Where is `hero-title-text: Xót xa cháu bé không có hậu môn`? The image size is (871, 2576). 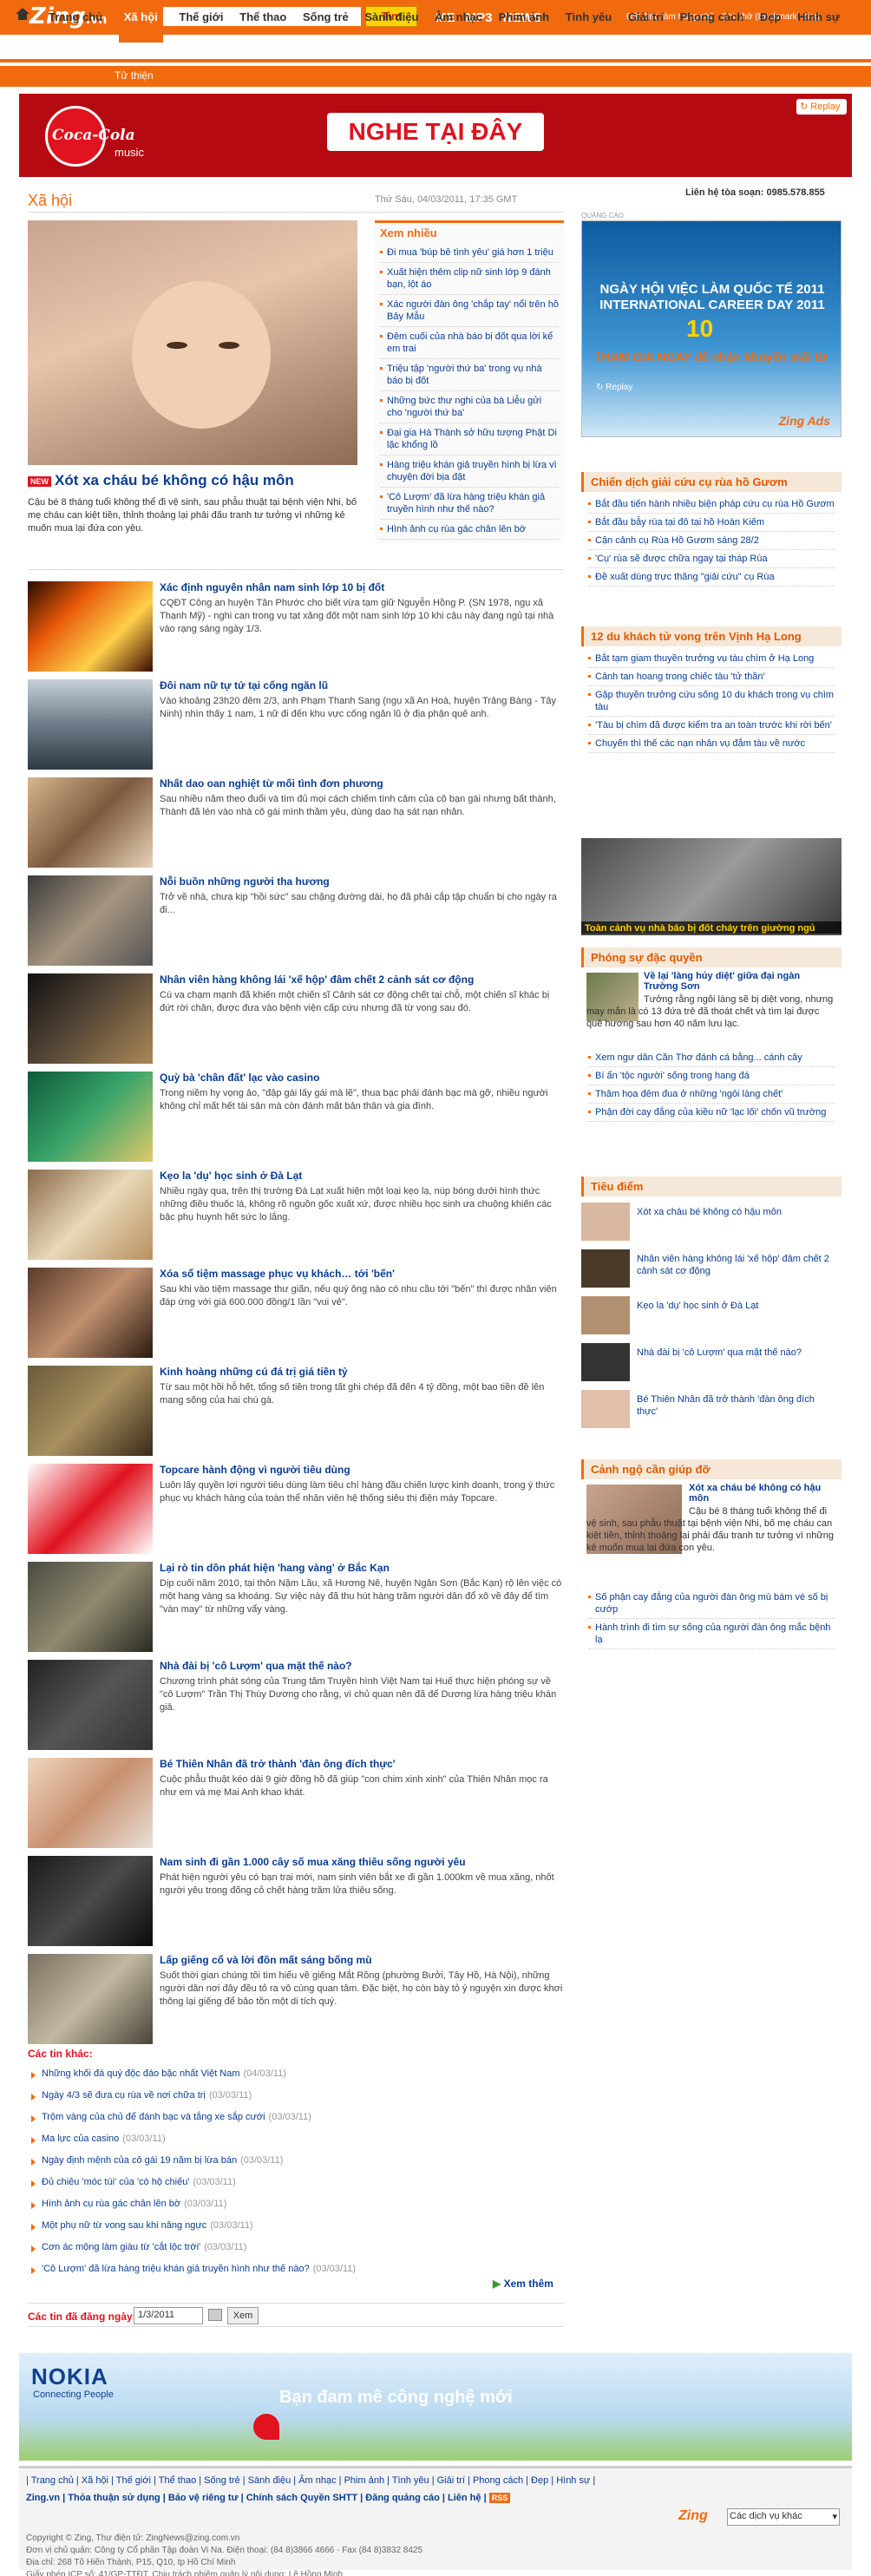 hero-title-text: Xót xa cháu bé không có hậu môn is located at coordinates (174, 480).